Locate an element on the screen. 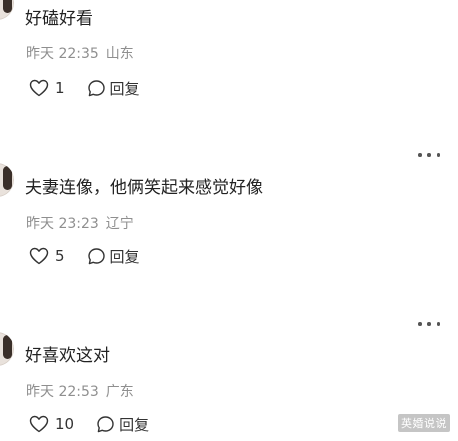  comment-time: 昨天 22:53 is located at coordinates (62, 392).